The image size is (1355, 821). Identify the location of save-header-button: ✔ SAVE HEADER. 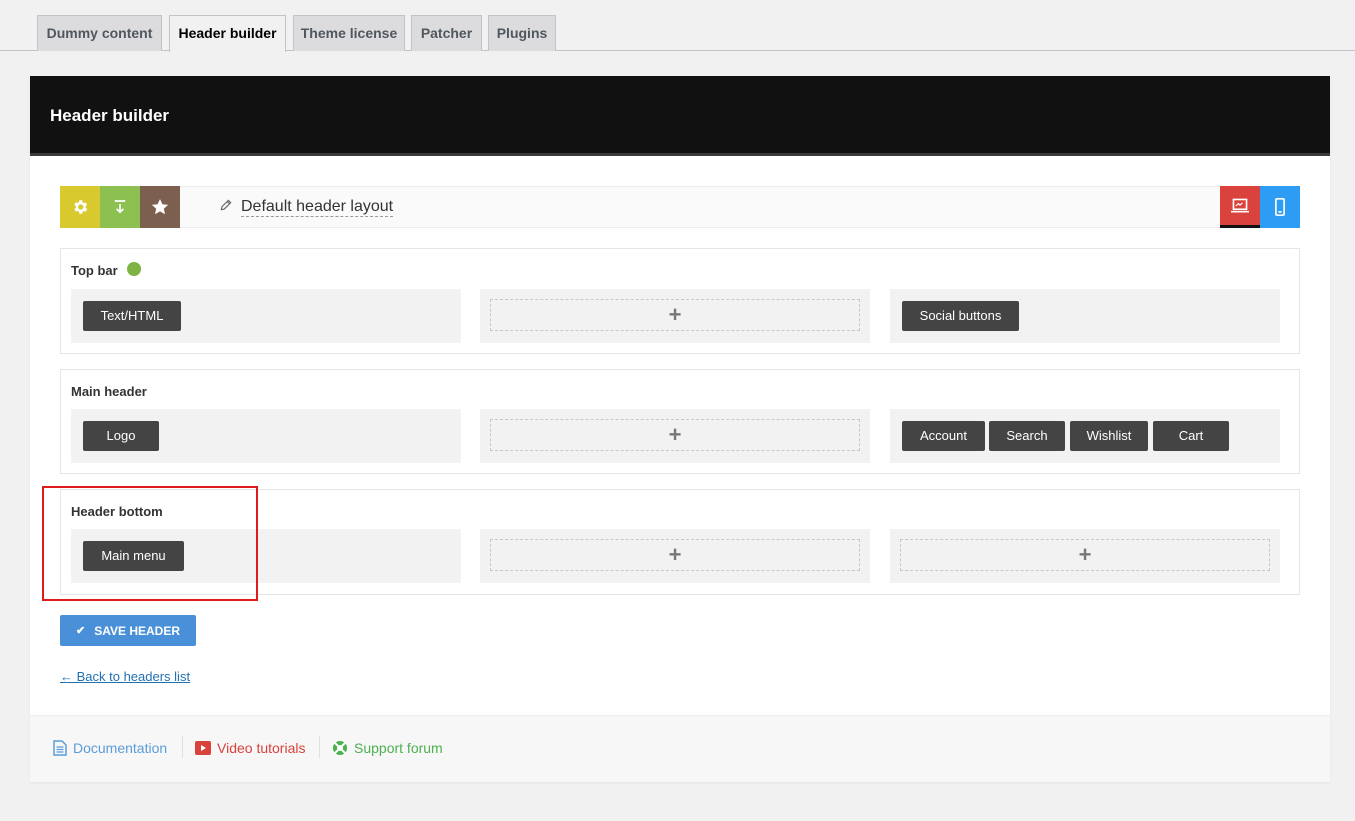
(128, 630).